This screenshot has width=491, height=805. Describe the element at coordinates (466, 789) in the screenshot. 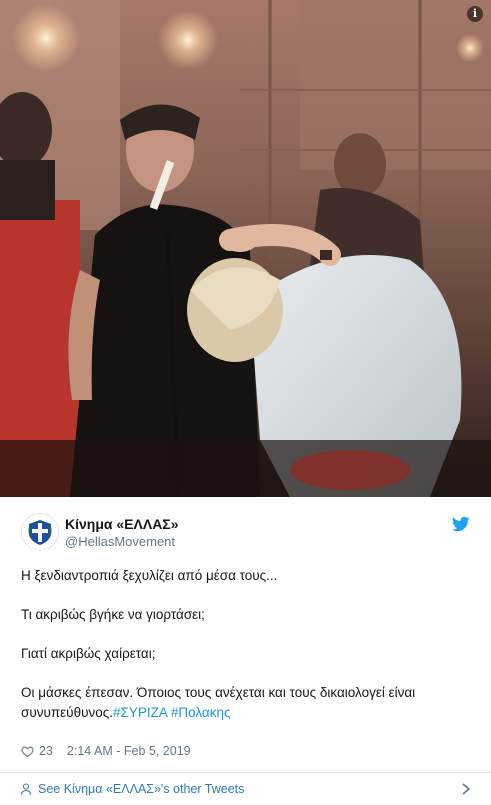

I see `chevron-right-icon` at that location.